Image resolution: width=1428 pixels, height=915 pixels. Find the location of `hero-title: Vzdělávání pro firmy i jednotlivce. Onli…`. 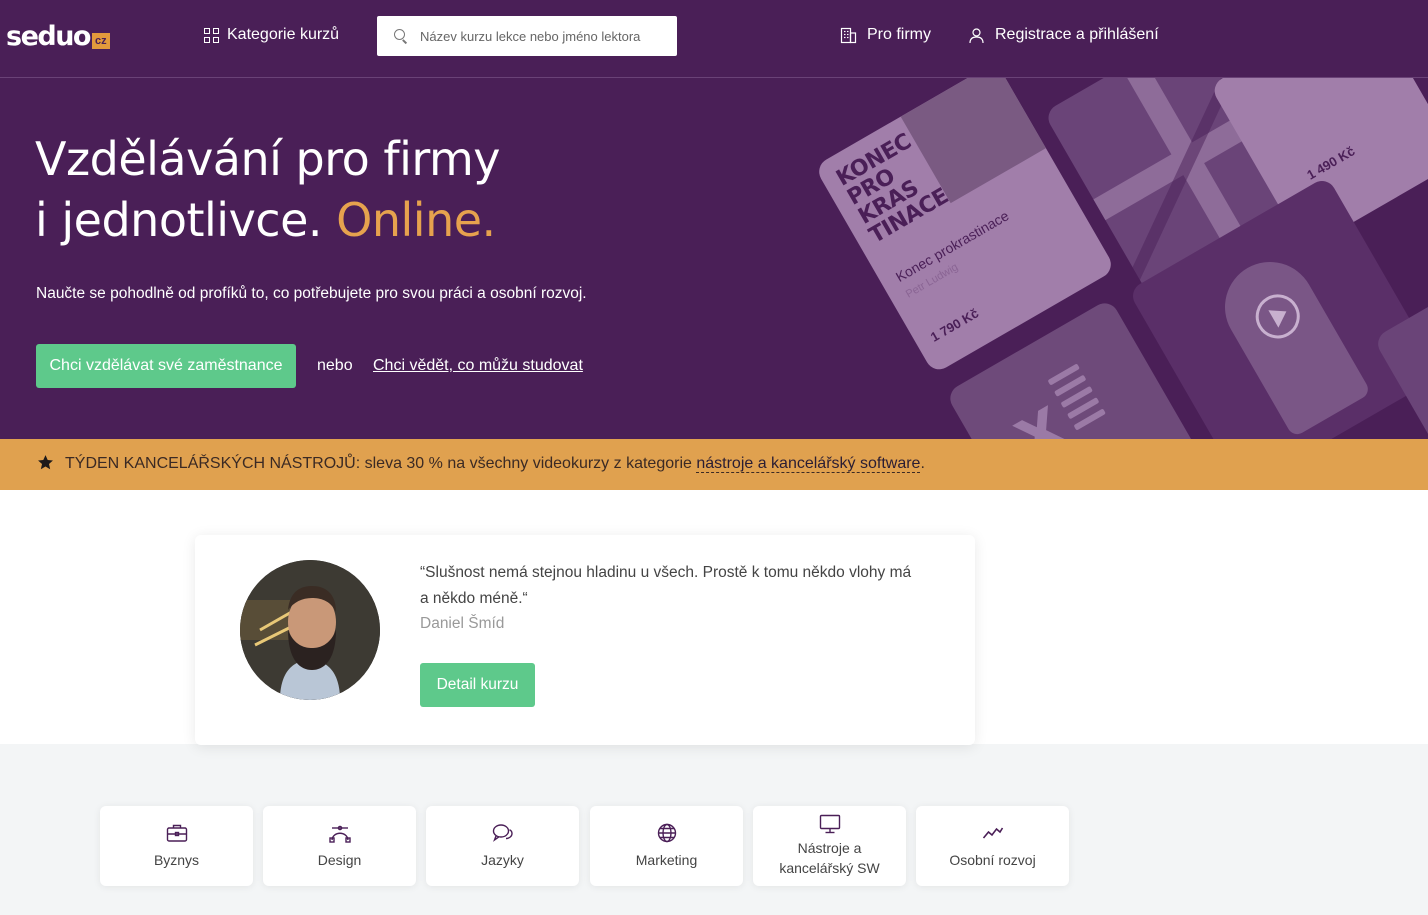

hero-title: Vzdělávání pro firmy i jednotlivce. Onli… is located at coordinates (268, 189).